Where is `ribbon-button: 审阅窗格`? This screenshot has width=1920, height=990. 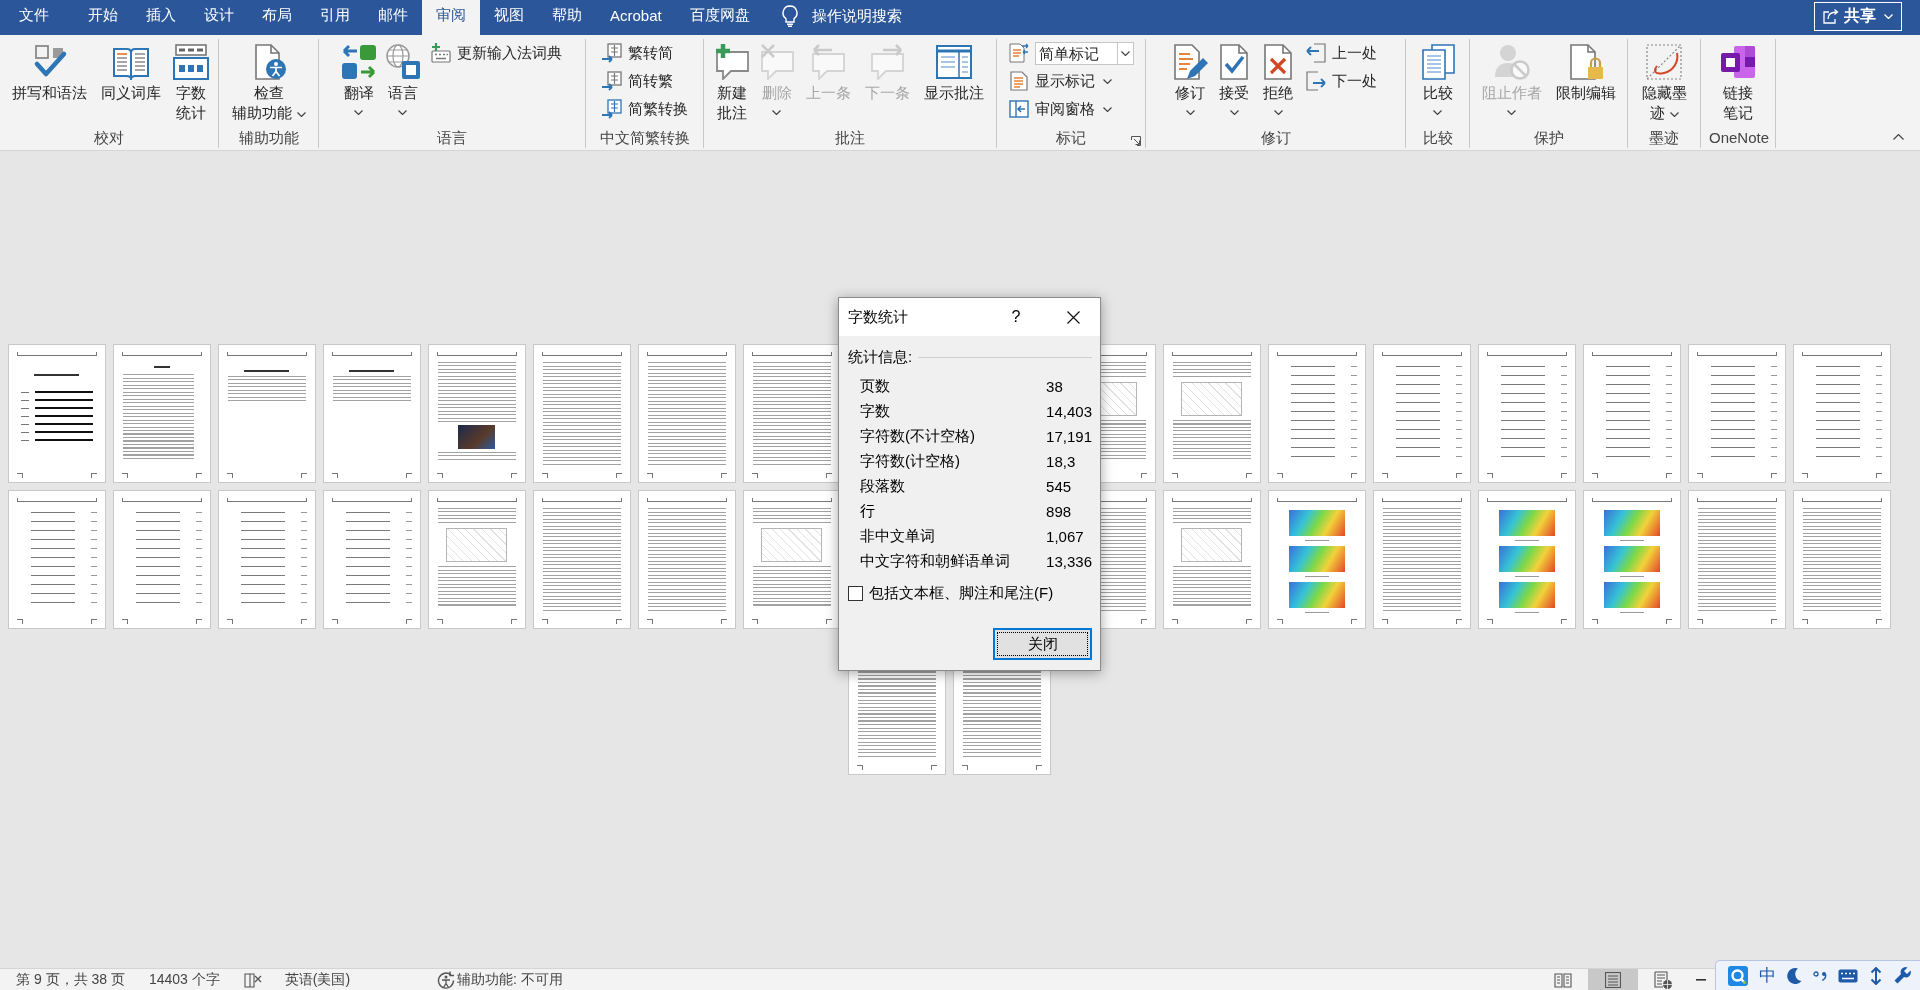 ribbon-button: 审阅窗格 is located at coordinates (1071, 109).